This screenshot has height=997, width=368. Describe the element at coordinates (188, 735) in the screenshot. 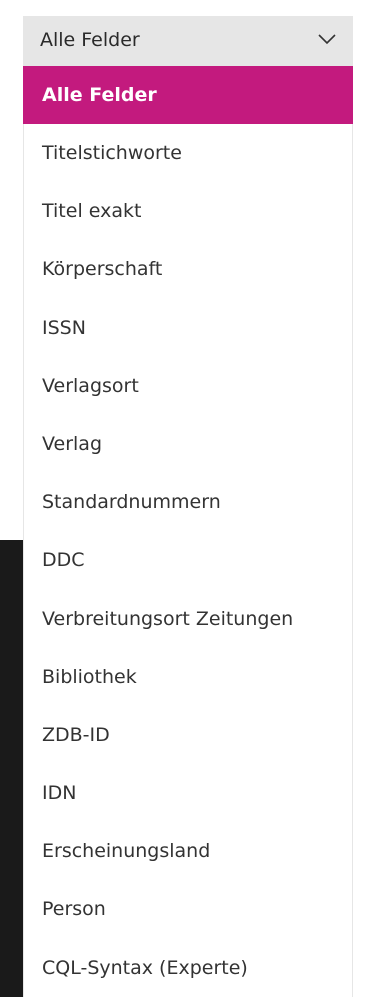

I see `option-zdb-id: ZDB-ID` at that location.